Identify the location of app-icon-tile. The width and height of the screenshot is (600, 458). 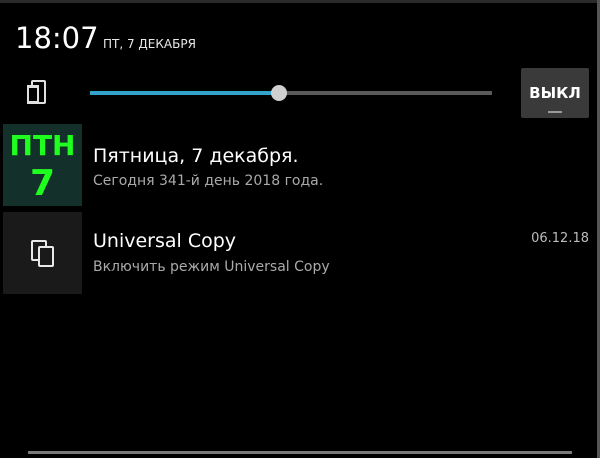
(42, 253).